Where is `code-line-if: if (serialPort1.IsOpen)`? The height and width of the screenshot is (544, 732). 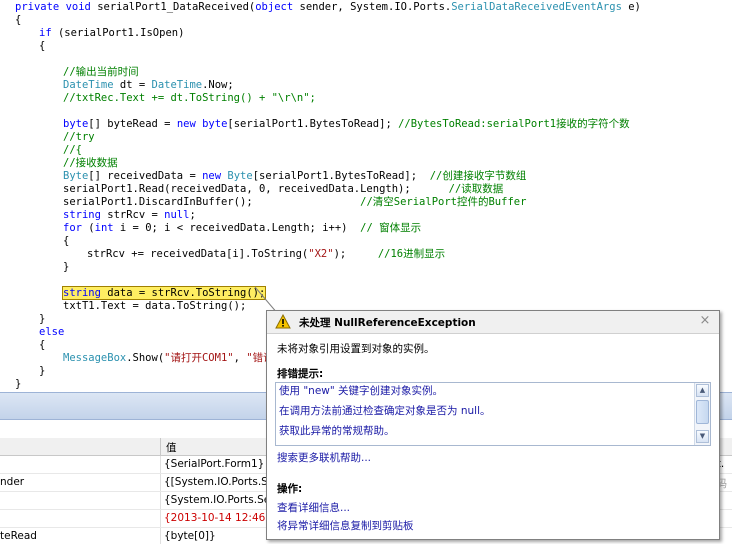 code-line-if: if (serialPort1.IsOpen) is located at coordinates (111, 33).